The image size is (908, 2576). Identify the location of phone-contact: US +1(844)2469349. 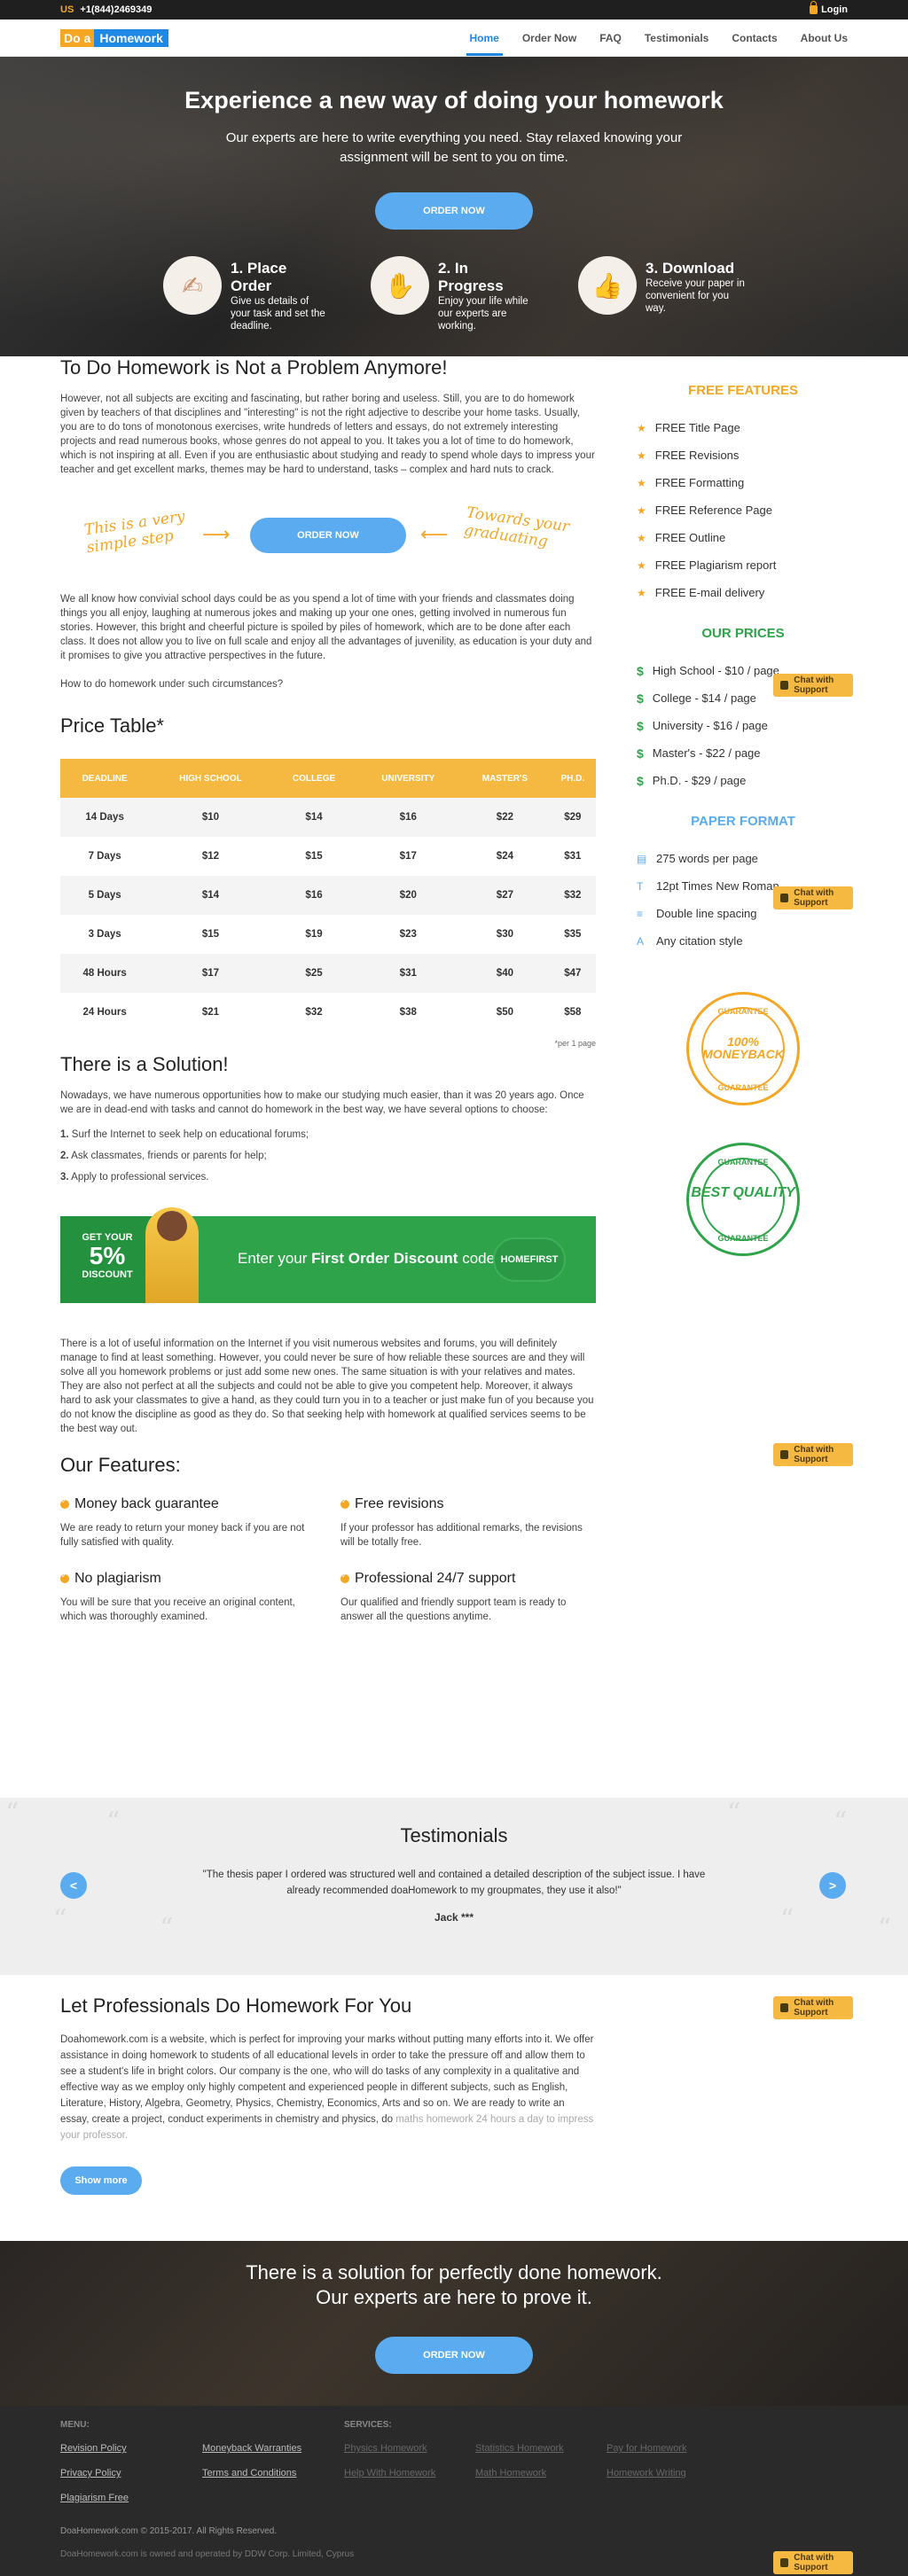
(106, 9).